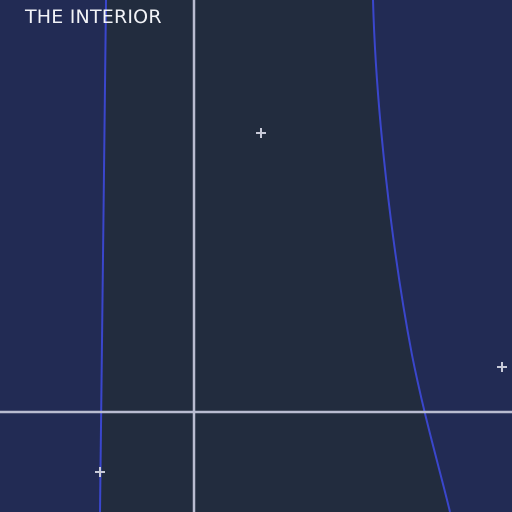  Describe the element at coordinates (93, 17) in the screenshot. I see `level-title: THE INTERIOR` at that location.